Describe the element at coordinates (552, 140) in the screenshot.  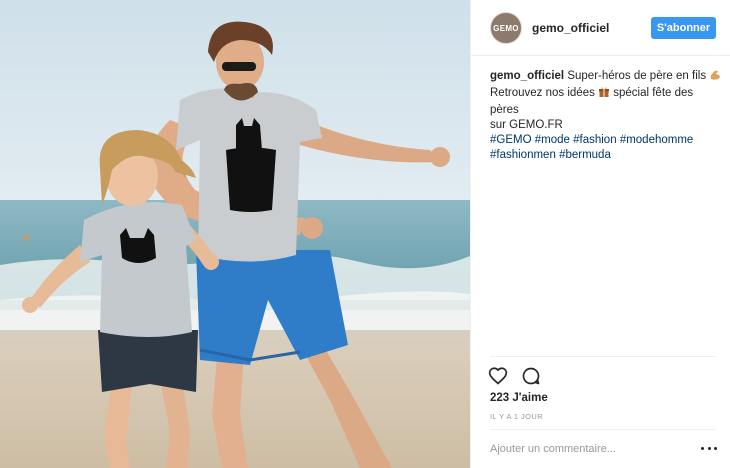
I see `hashtag-link: #mode` at that location.